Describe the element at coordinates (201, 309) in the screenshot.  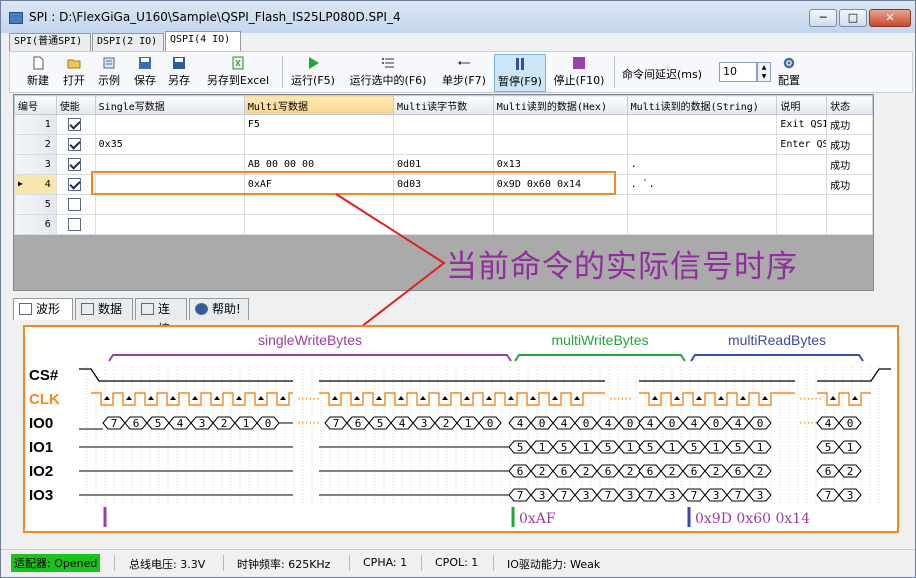
I see `help-icon` at that location.